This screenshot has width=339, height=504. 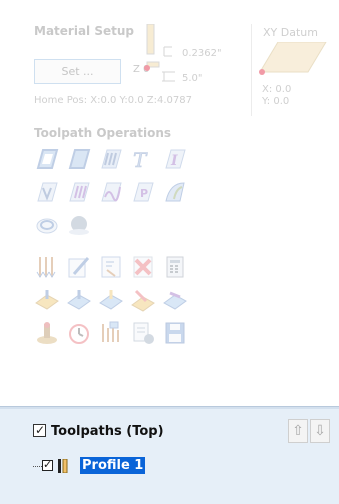 I want to click on home-position-text: Home Pos: X:0.0 Y:0.0 Z:4.0787, so click(x=113, y=100).